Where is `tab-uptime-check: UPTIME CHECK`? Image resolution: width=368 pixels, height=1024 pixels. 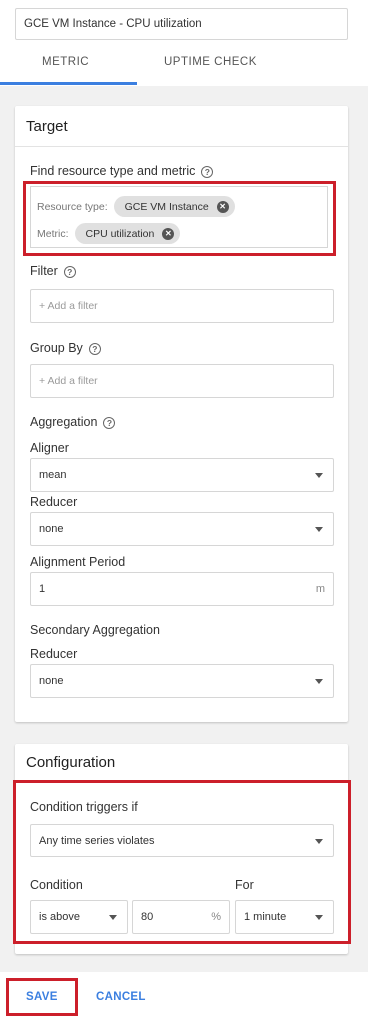 tab-uptime-check: UPTIME CHECK is located at coordinates (210, 62).